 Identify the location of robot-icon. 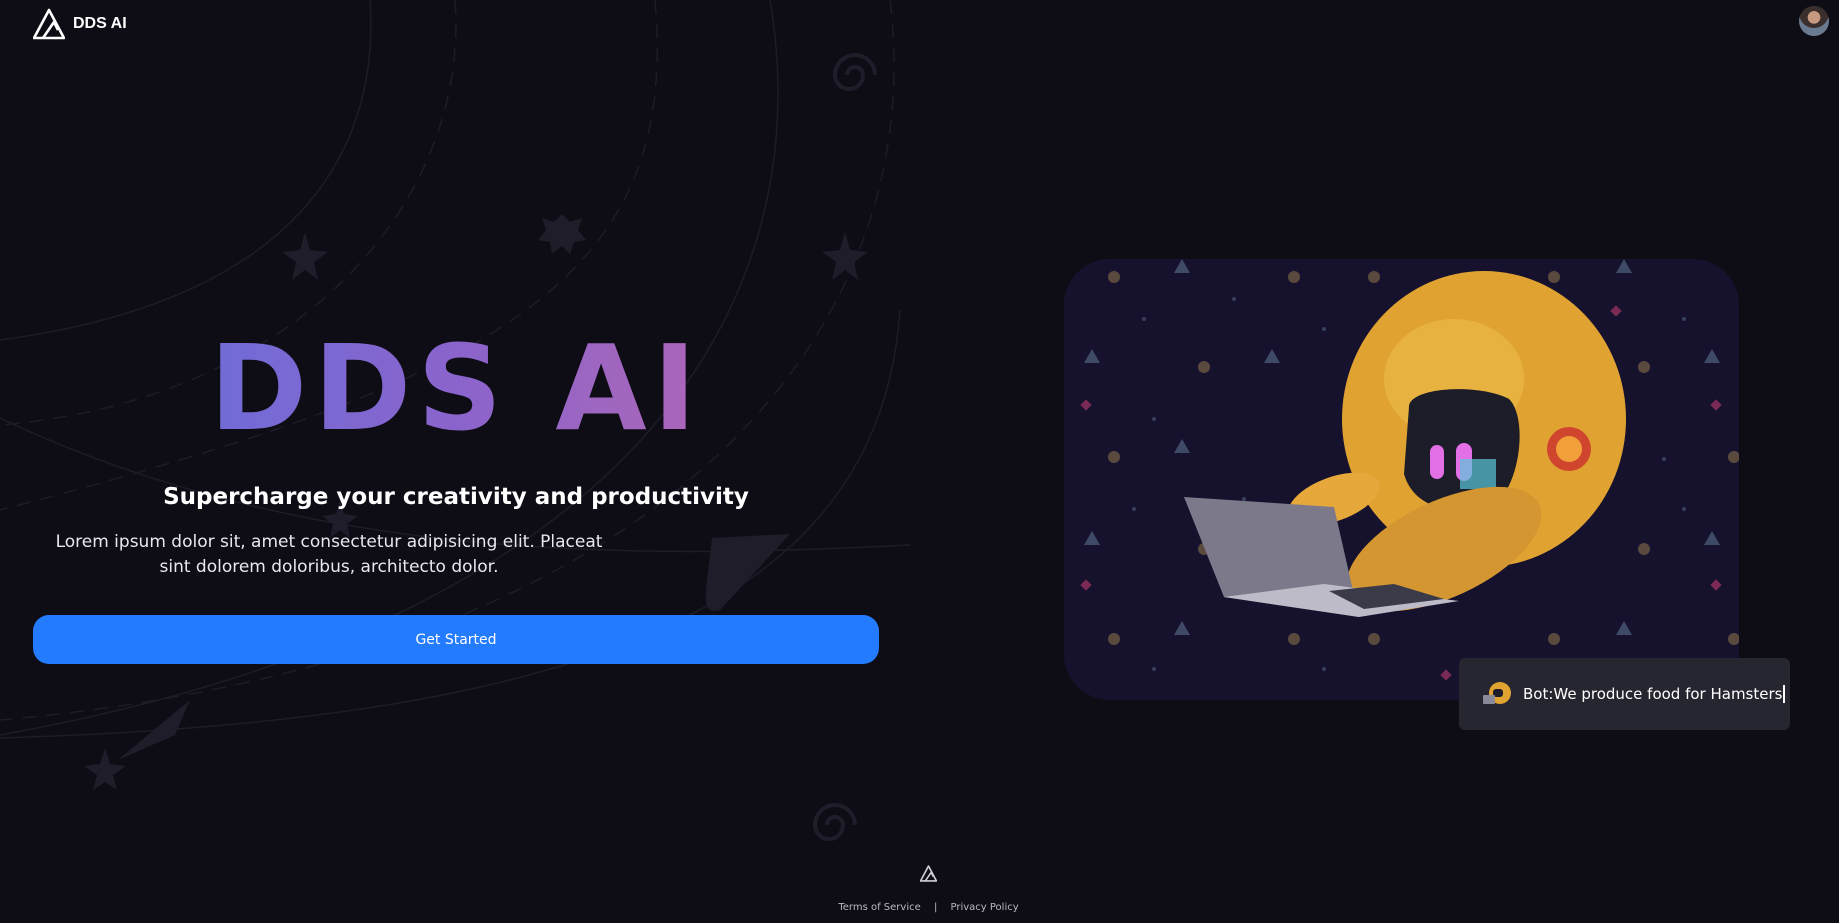
(1497, 693).